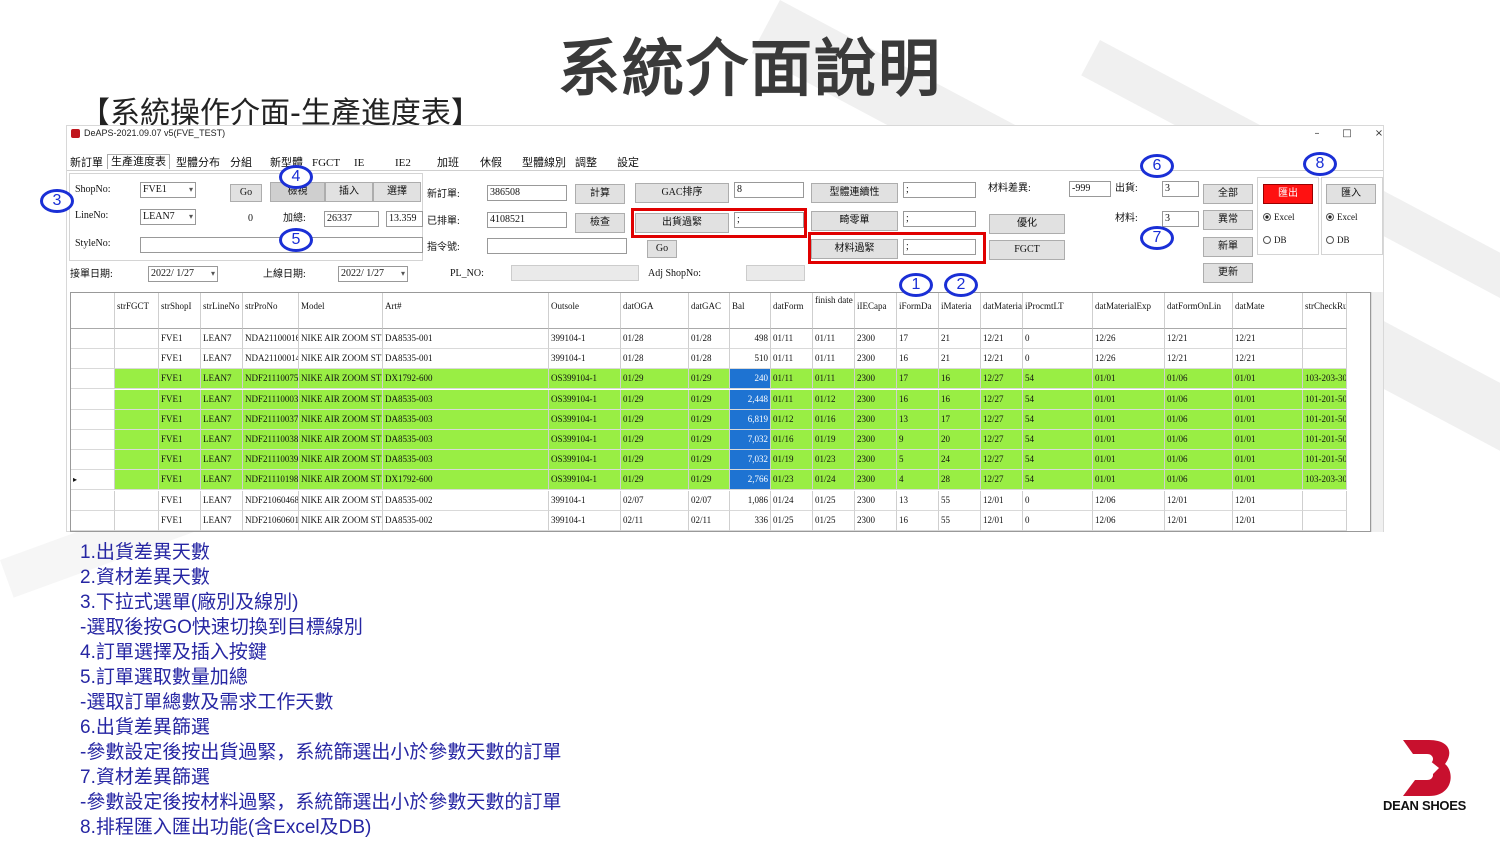 This screenshot has width=1500, height=844. What do you see at coordinates (1180, 219) in the screenshot?
I see `material-days-field: 3` at bounding box center [1180, 219].